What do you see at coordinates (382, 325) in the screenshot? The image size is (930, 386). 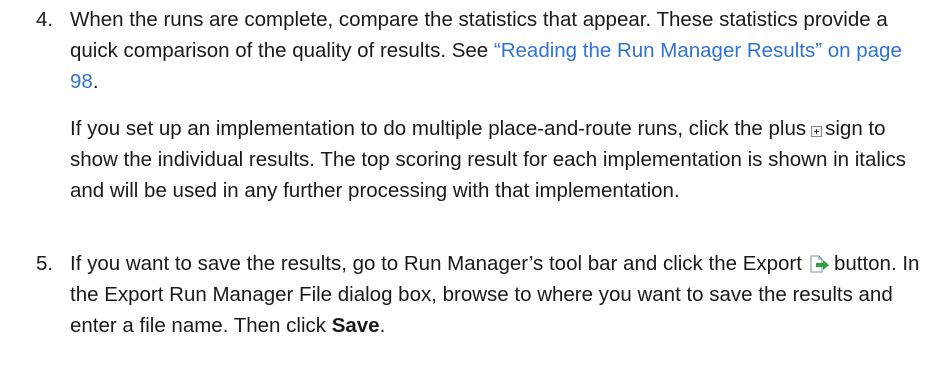 I see `step-5-period: .` at bounding box center [382, 325].